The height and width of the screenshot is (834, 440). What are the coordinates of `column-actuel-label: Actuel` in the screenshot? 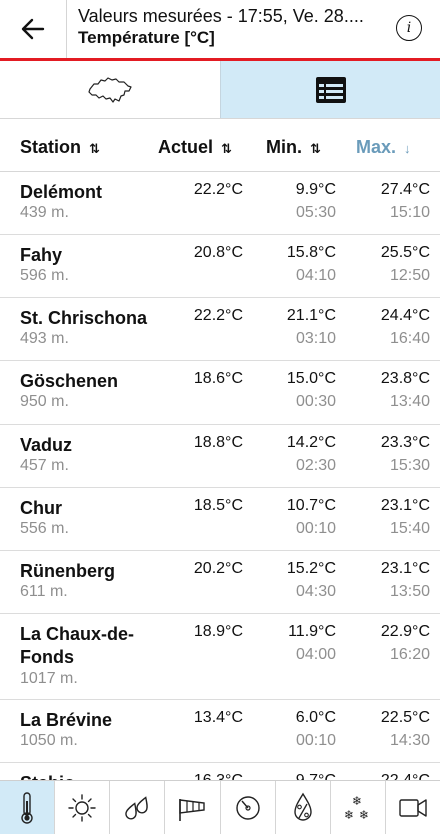 It's located at (186, 147).